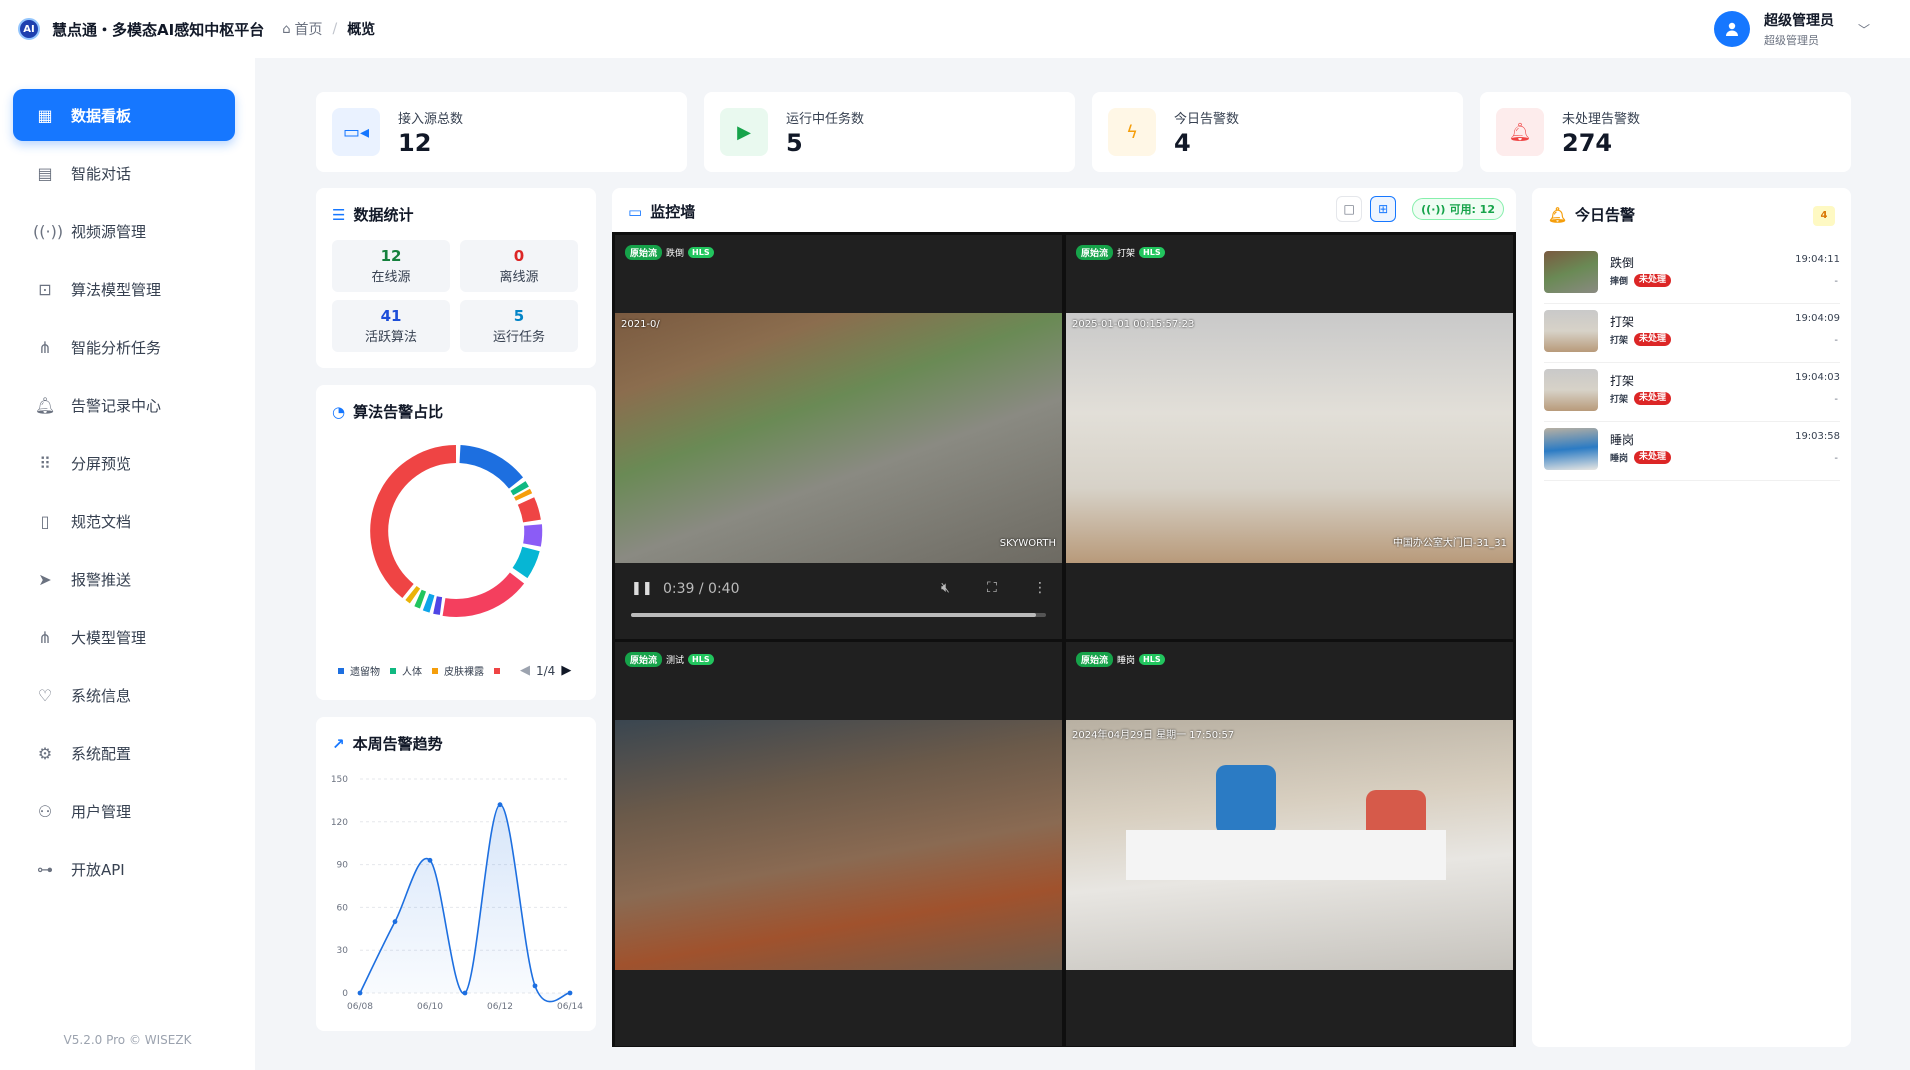  I want to click on monitor-icon: ▭, so click(635, 211).